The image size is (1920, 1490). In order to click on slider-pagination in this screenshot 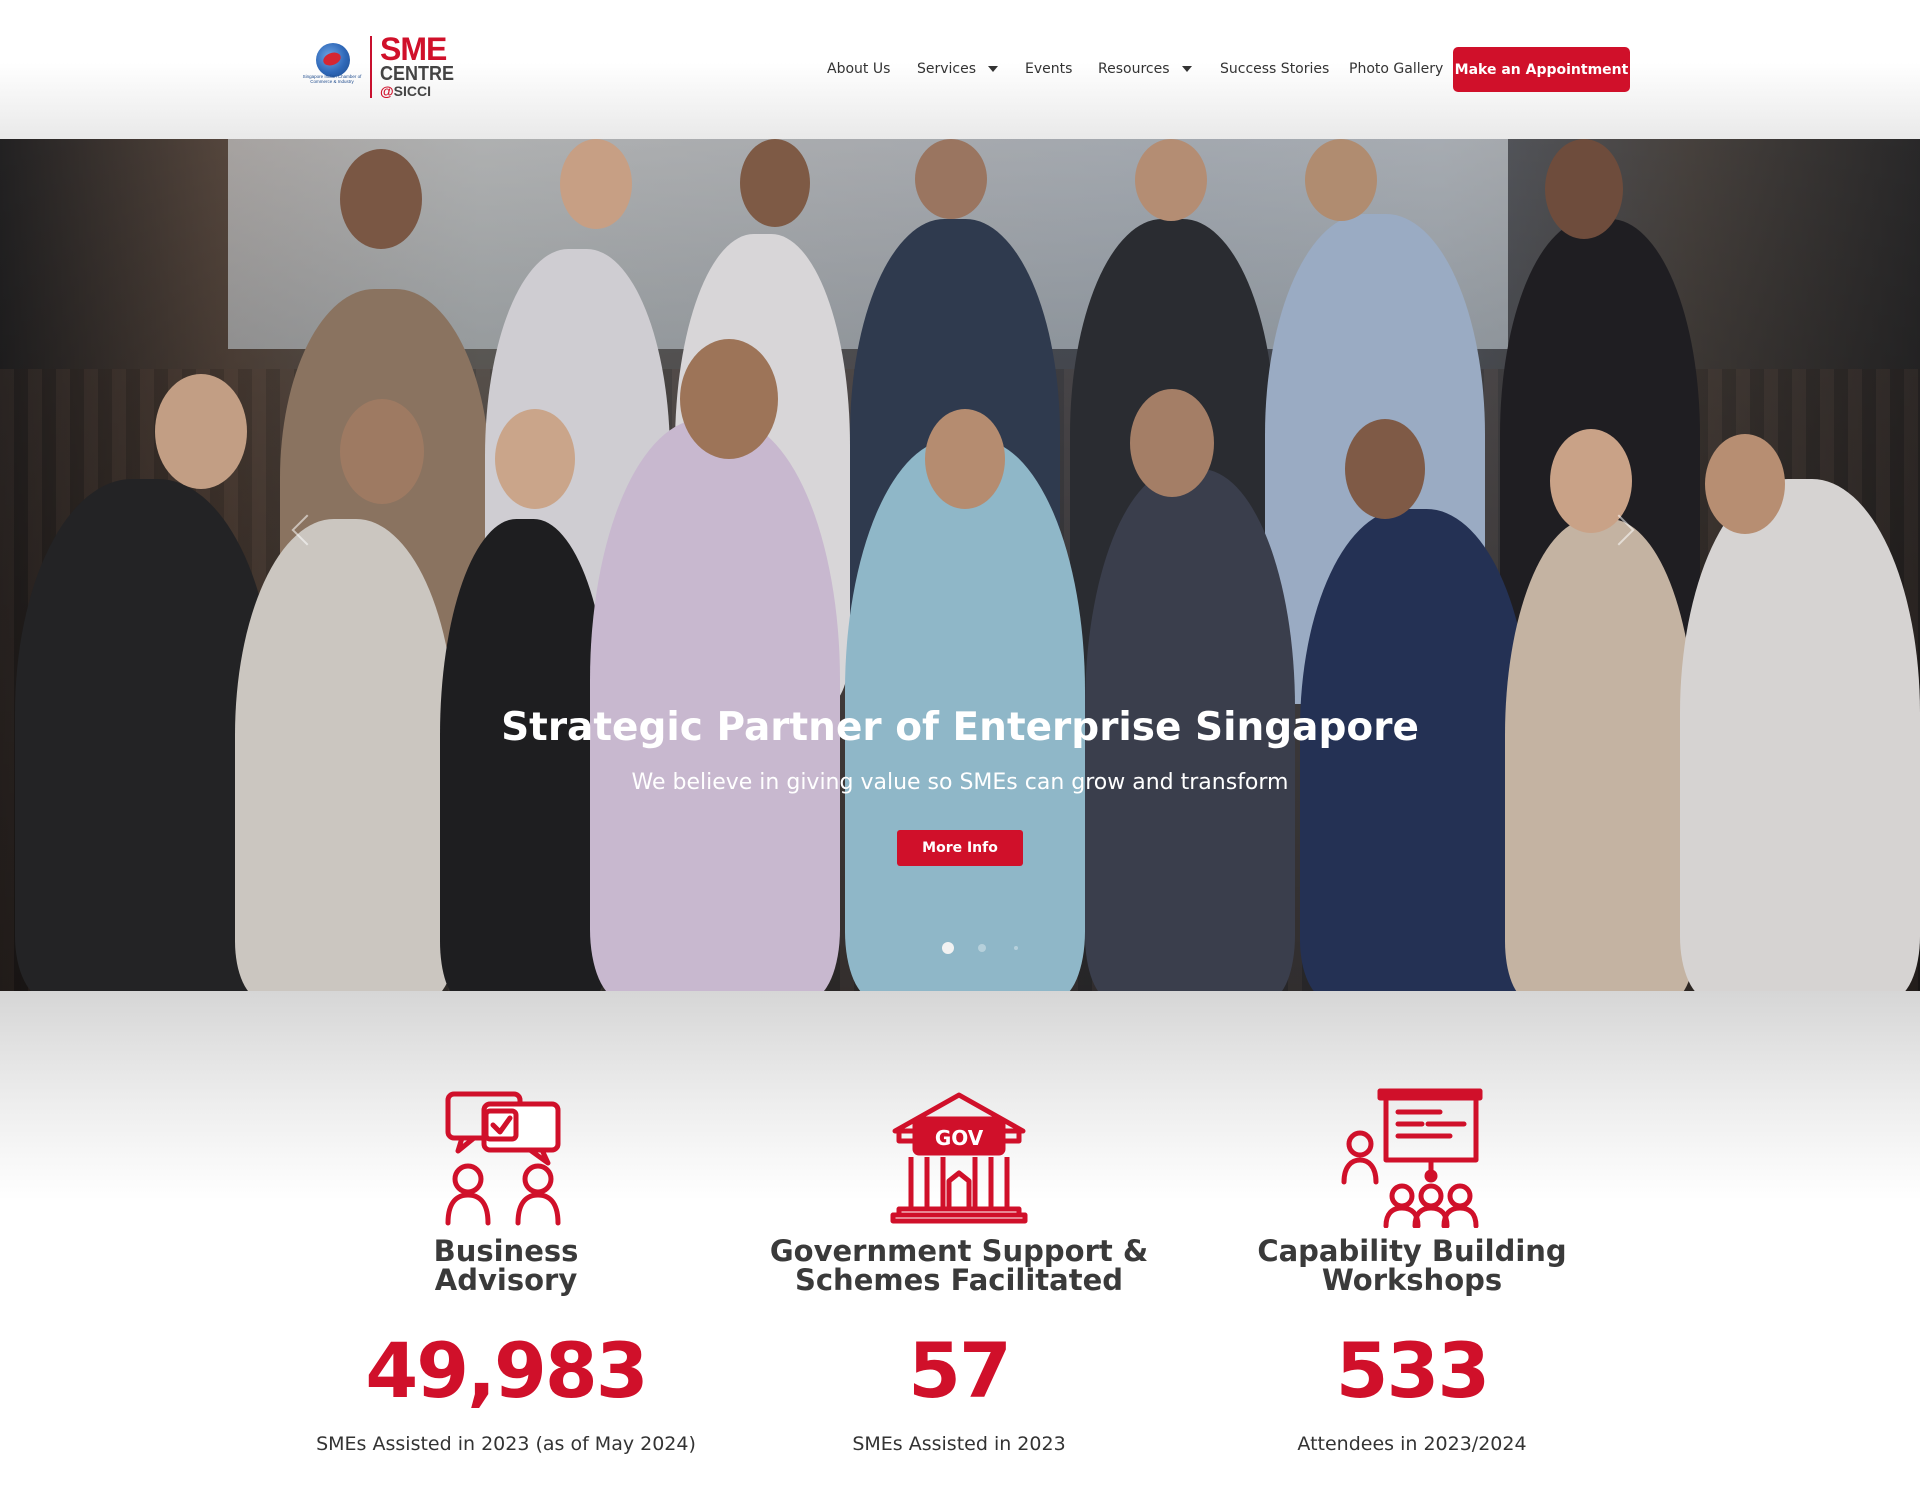, I will do `click(980, 948)`.